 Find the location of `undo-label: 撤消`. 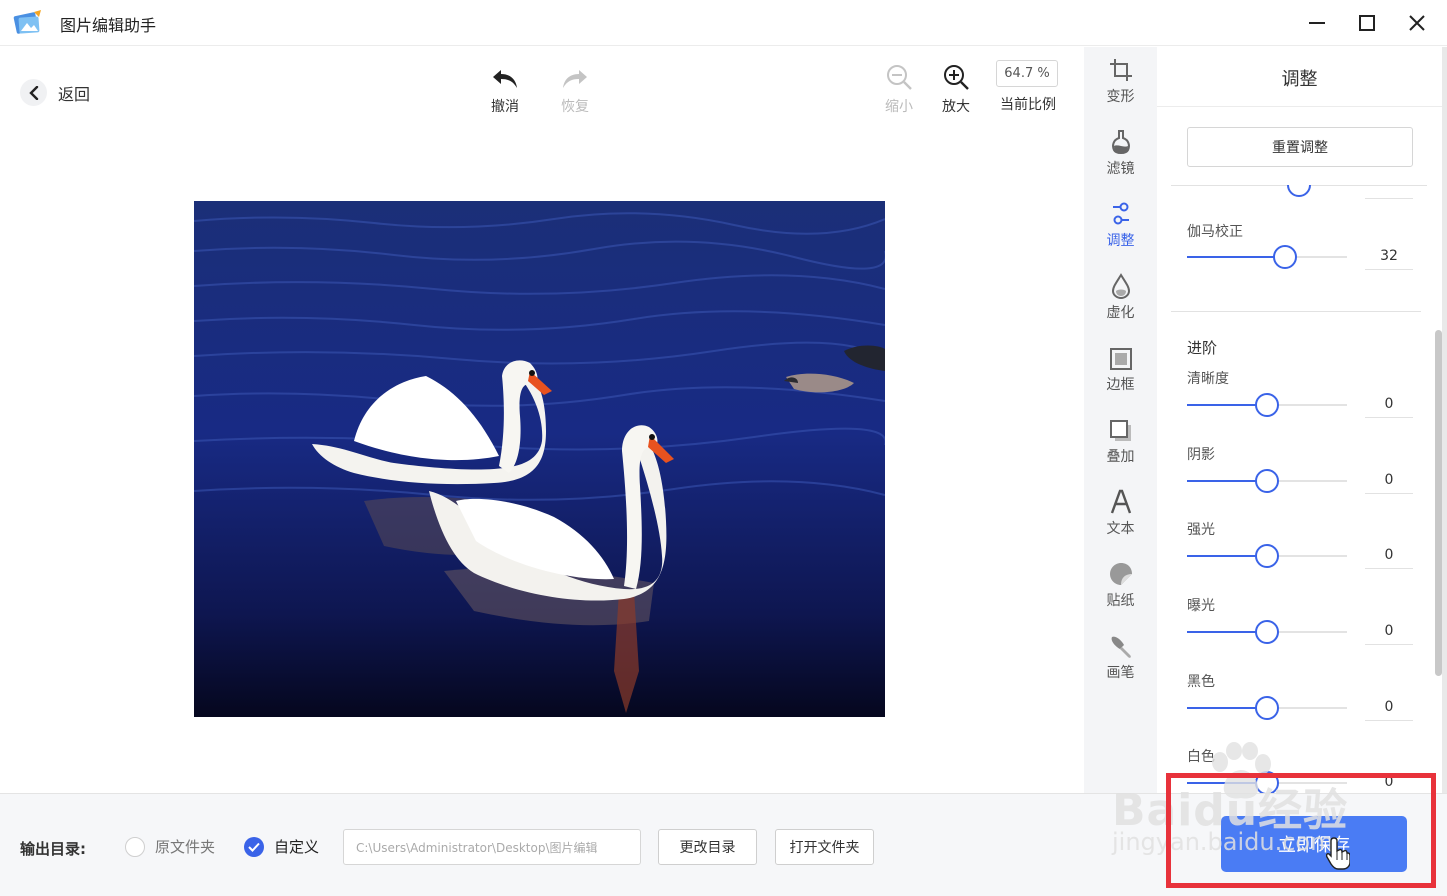

undo-label: 撤消 is located at coordinates (505, 107).